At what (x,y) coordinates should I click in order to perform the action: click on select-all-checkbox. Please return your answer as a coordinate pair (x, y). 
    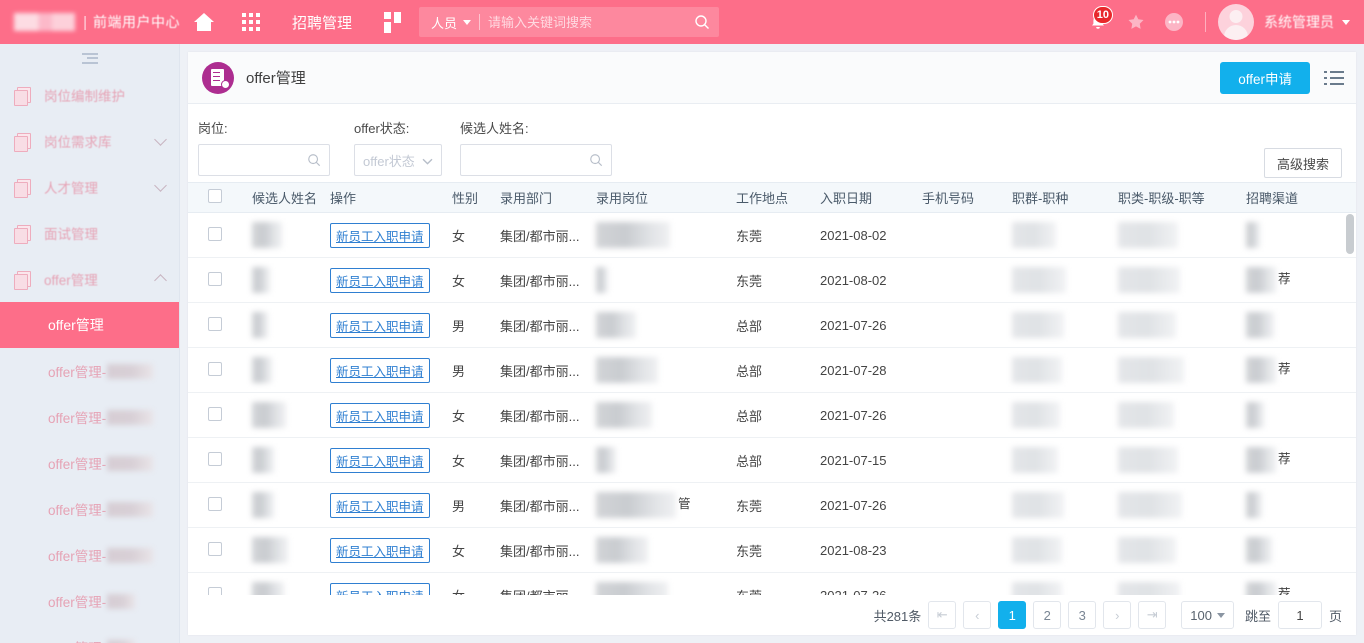
    Looking at the image, I should click on (215, 196).